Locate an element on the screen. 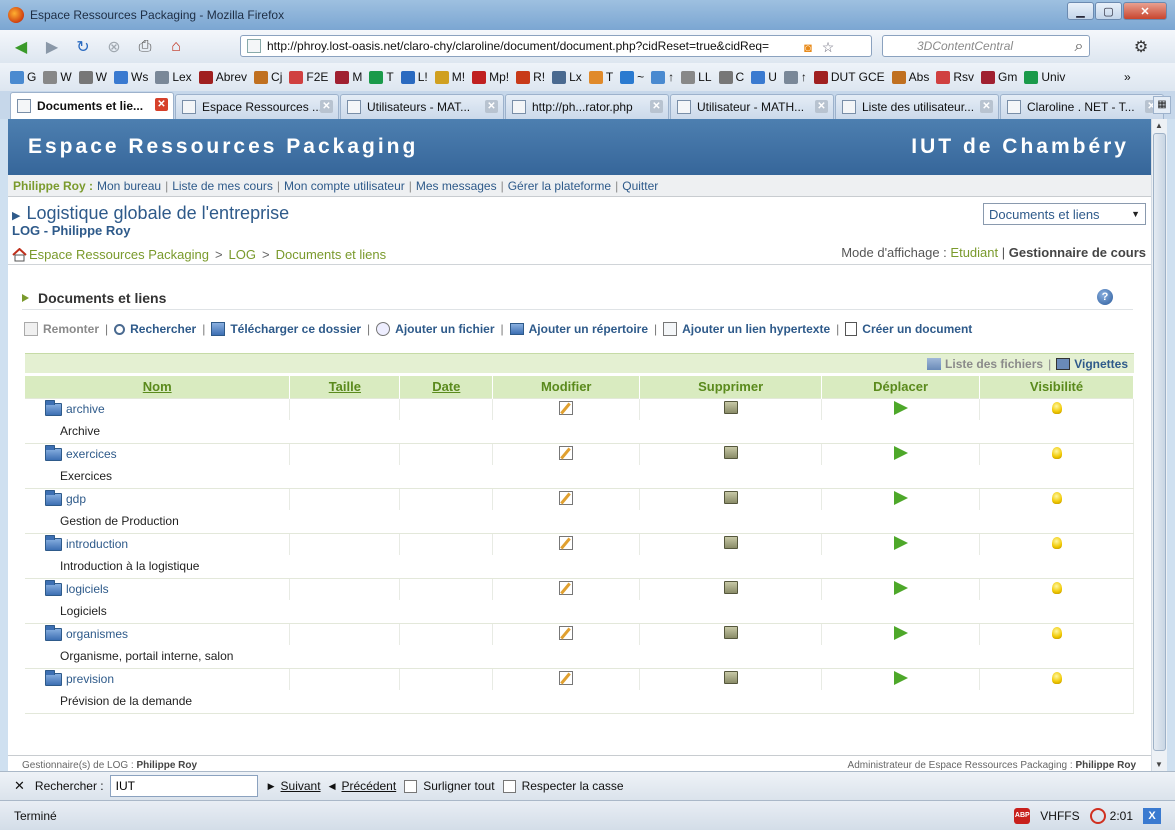  create-document-button: Créer un document is located at coordinates (908, 329).